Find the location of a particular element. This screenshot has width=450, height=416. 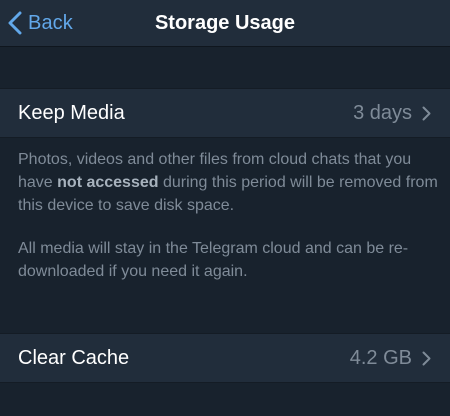

keep-media-description-bold: not accessed is located at coordinates (108, 182).